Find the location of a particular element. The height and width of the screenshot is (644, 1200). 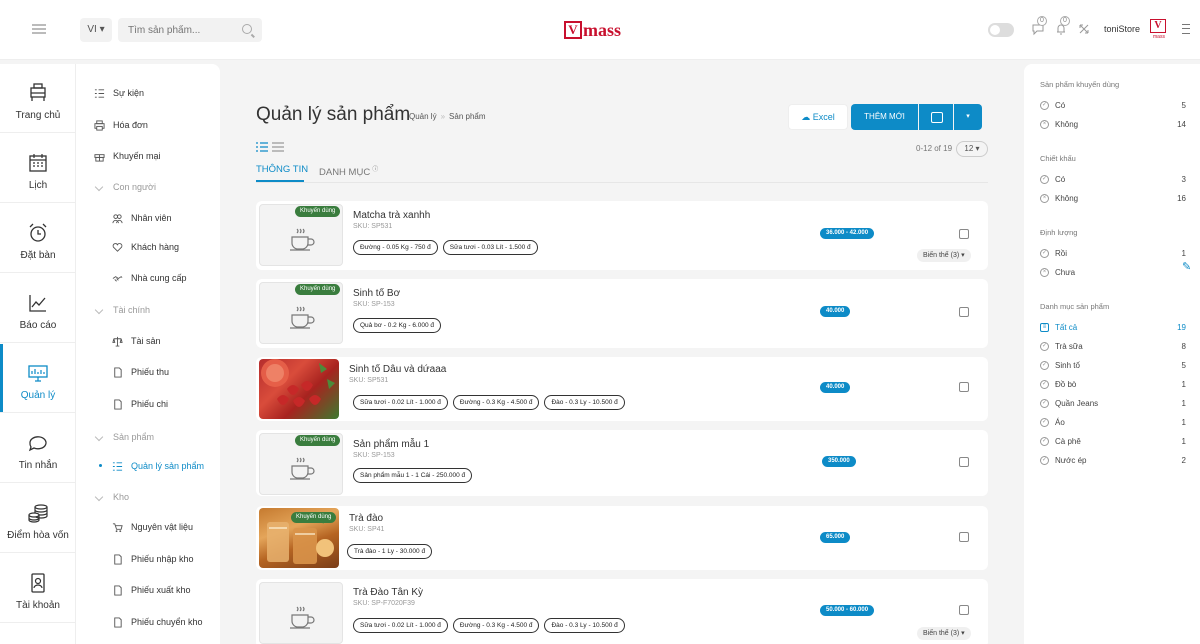

category-option: ✓ Trà sữa 8 is located at coordinates (1113, 347).